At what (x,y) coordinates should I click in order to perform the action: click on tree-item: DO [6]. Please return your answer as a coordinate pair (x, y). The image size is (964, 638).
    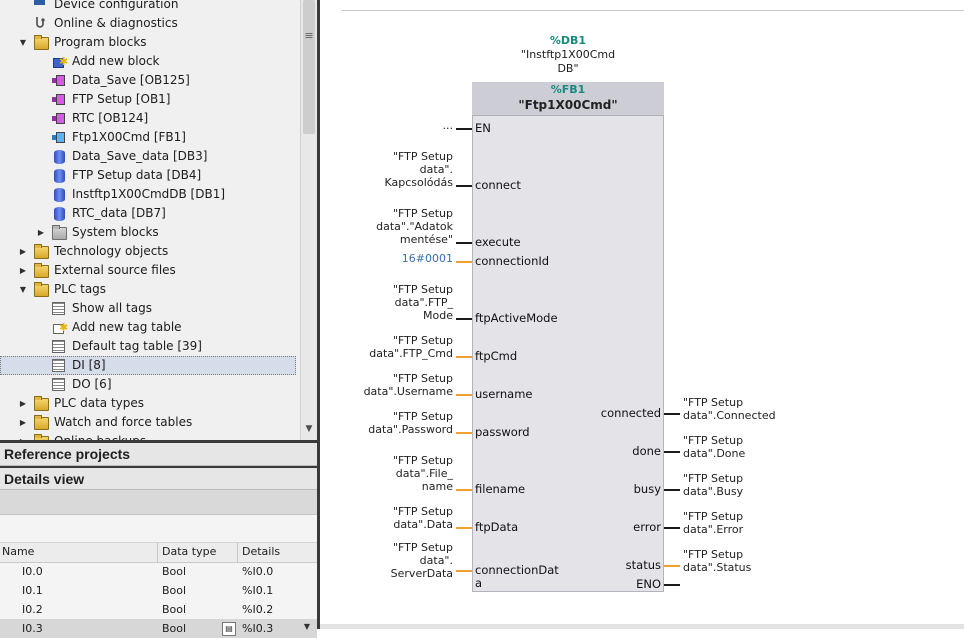
    Looking at the image, I should click on (150, 384).